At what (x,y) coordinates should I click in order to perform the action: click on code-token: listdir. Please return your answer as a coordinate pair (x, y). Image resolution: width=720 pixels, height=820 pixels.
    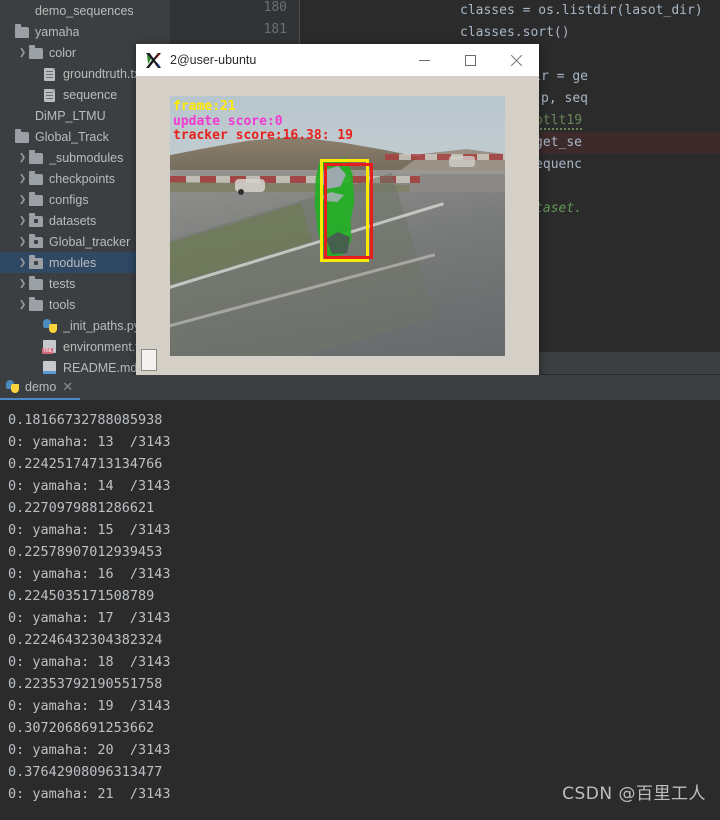
    Looking at the image, I should click on (589, 10).